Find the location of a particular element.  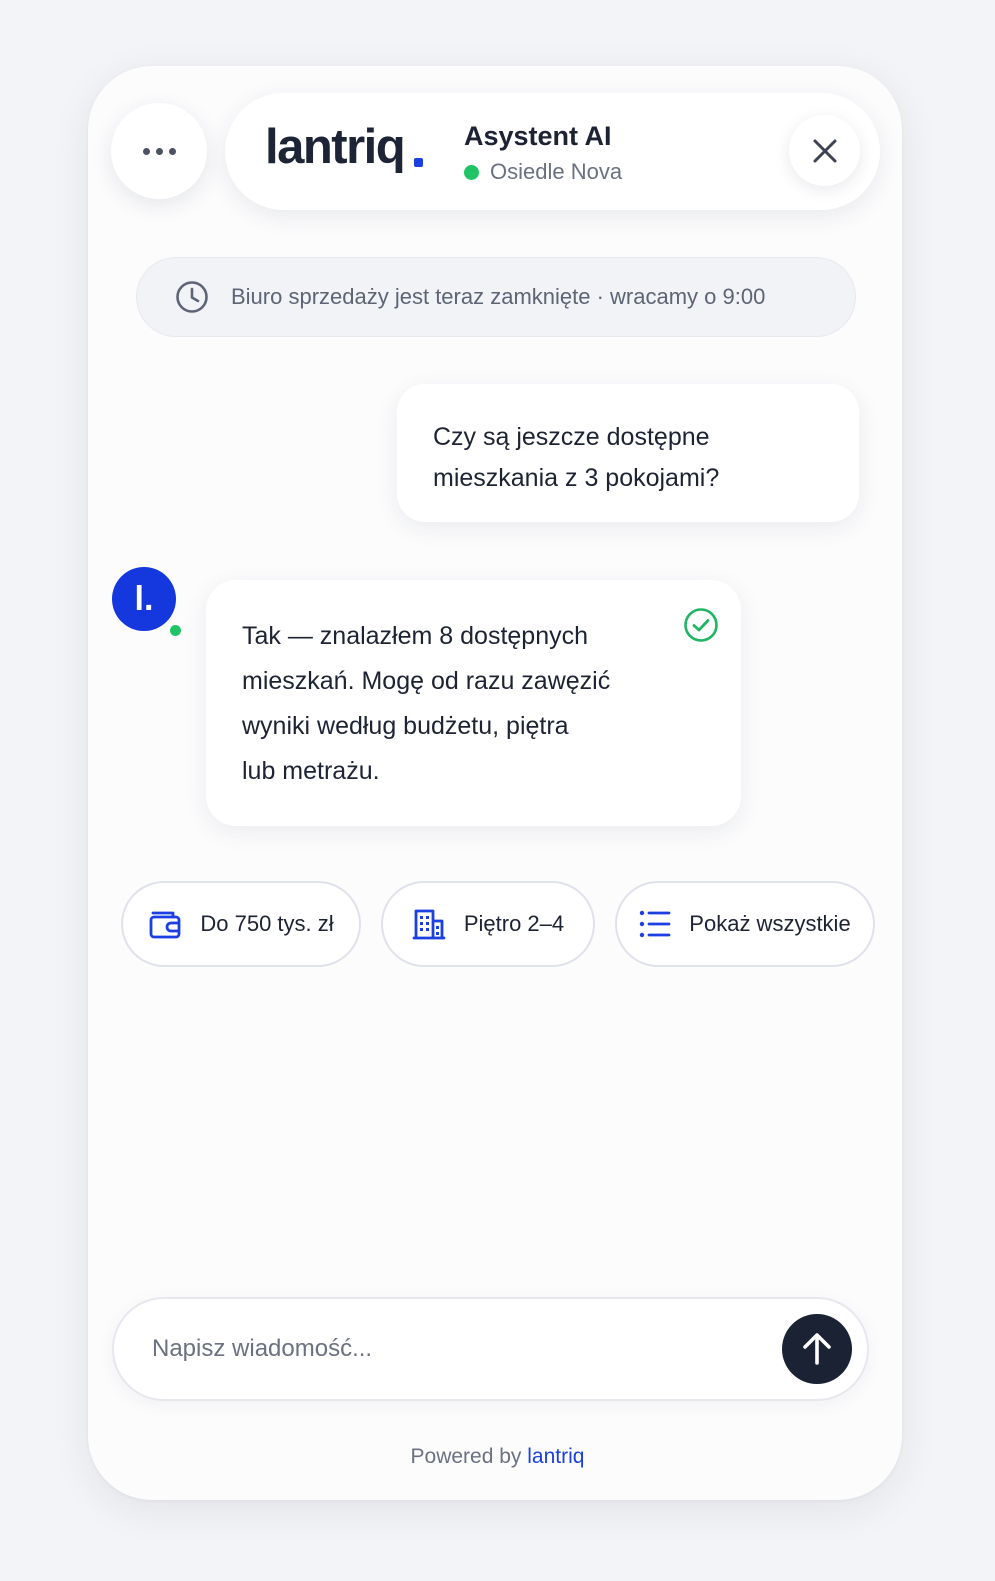

building-icon is located at coordinates (429, 924).